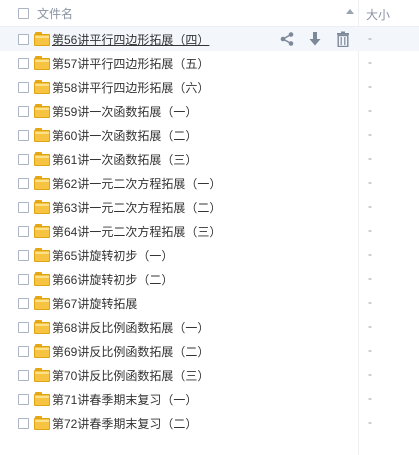 The height and width of the screenshot is (455, 419). I want to click on share-icon, so click(287, 39).